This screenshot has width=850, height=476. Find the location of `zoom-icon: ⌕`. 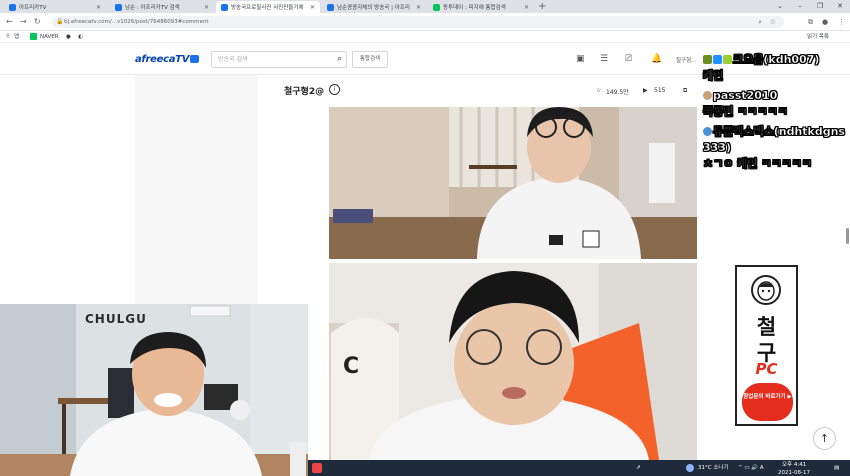

zoom-icon: ⌕ is located at coordinates (760, 22).